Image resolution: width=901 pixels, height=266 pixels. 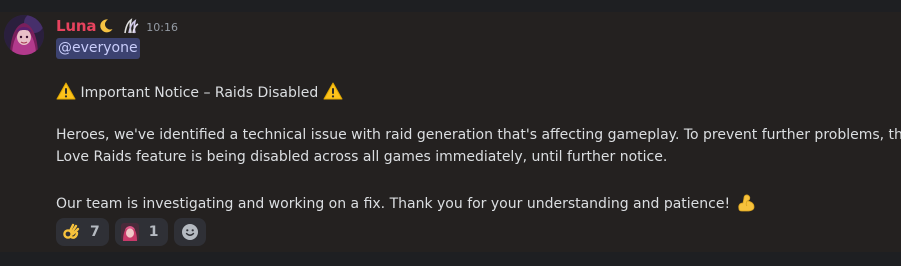 I want to click on smiley-plus-icon, so click(x=190, y=232).